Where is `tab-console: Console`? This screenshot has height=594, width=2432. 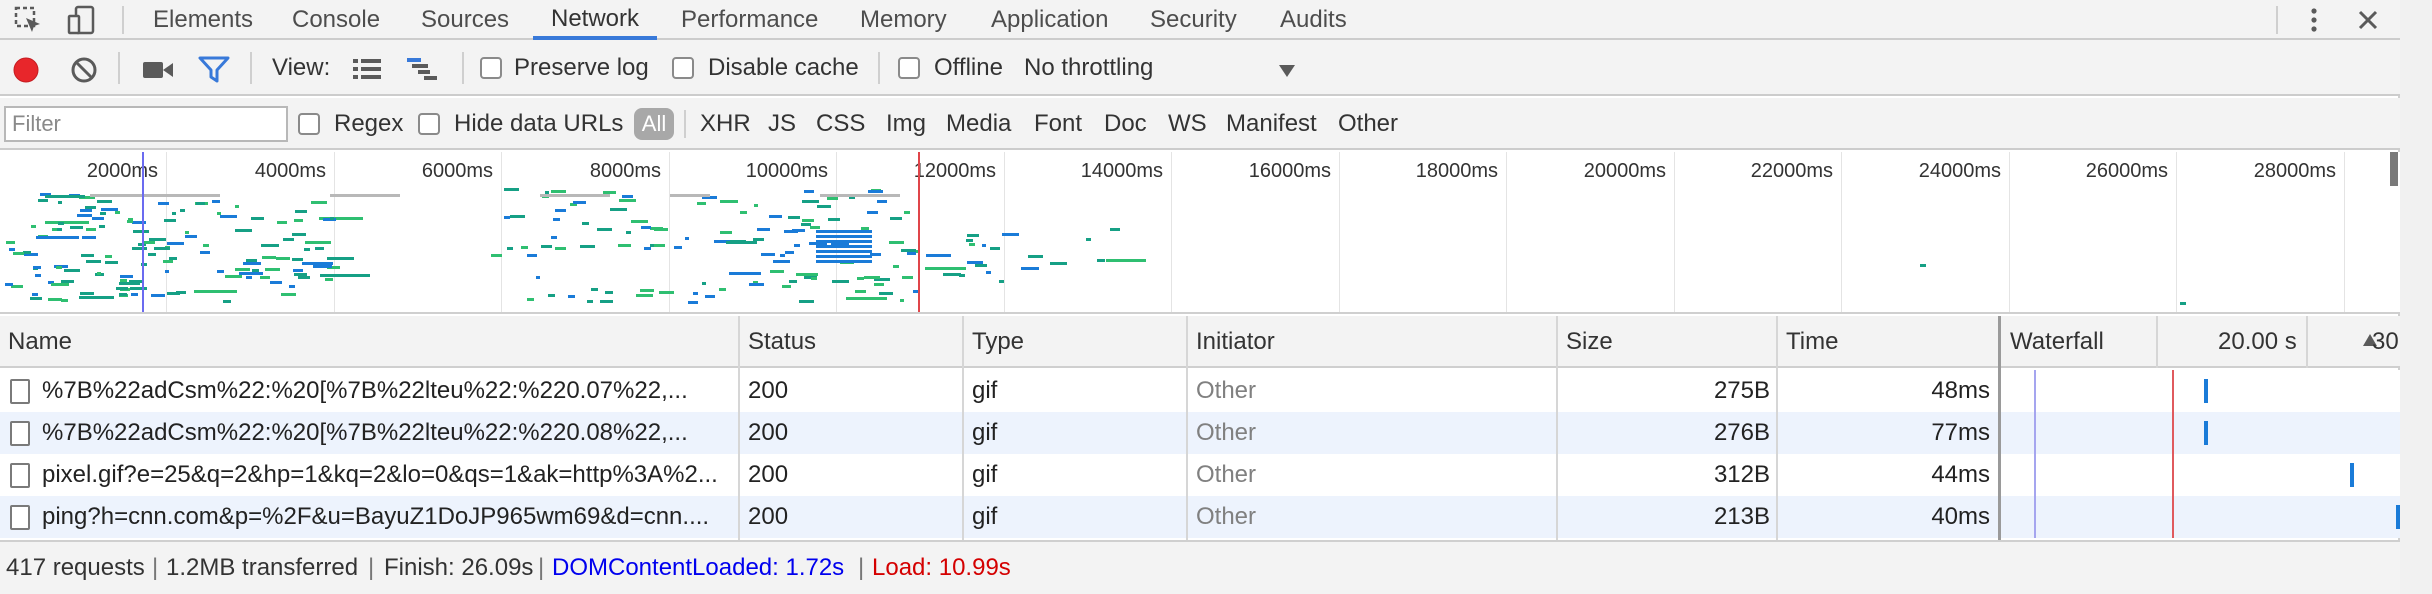 tab-console: Console is located at coordinates (336, 20).